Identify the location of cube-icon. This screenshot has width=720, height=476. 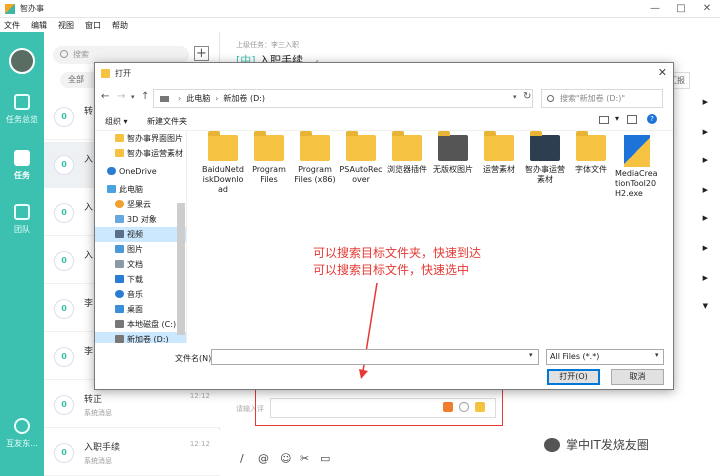
(119, 219).